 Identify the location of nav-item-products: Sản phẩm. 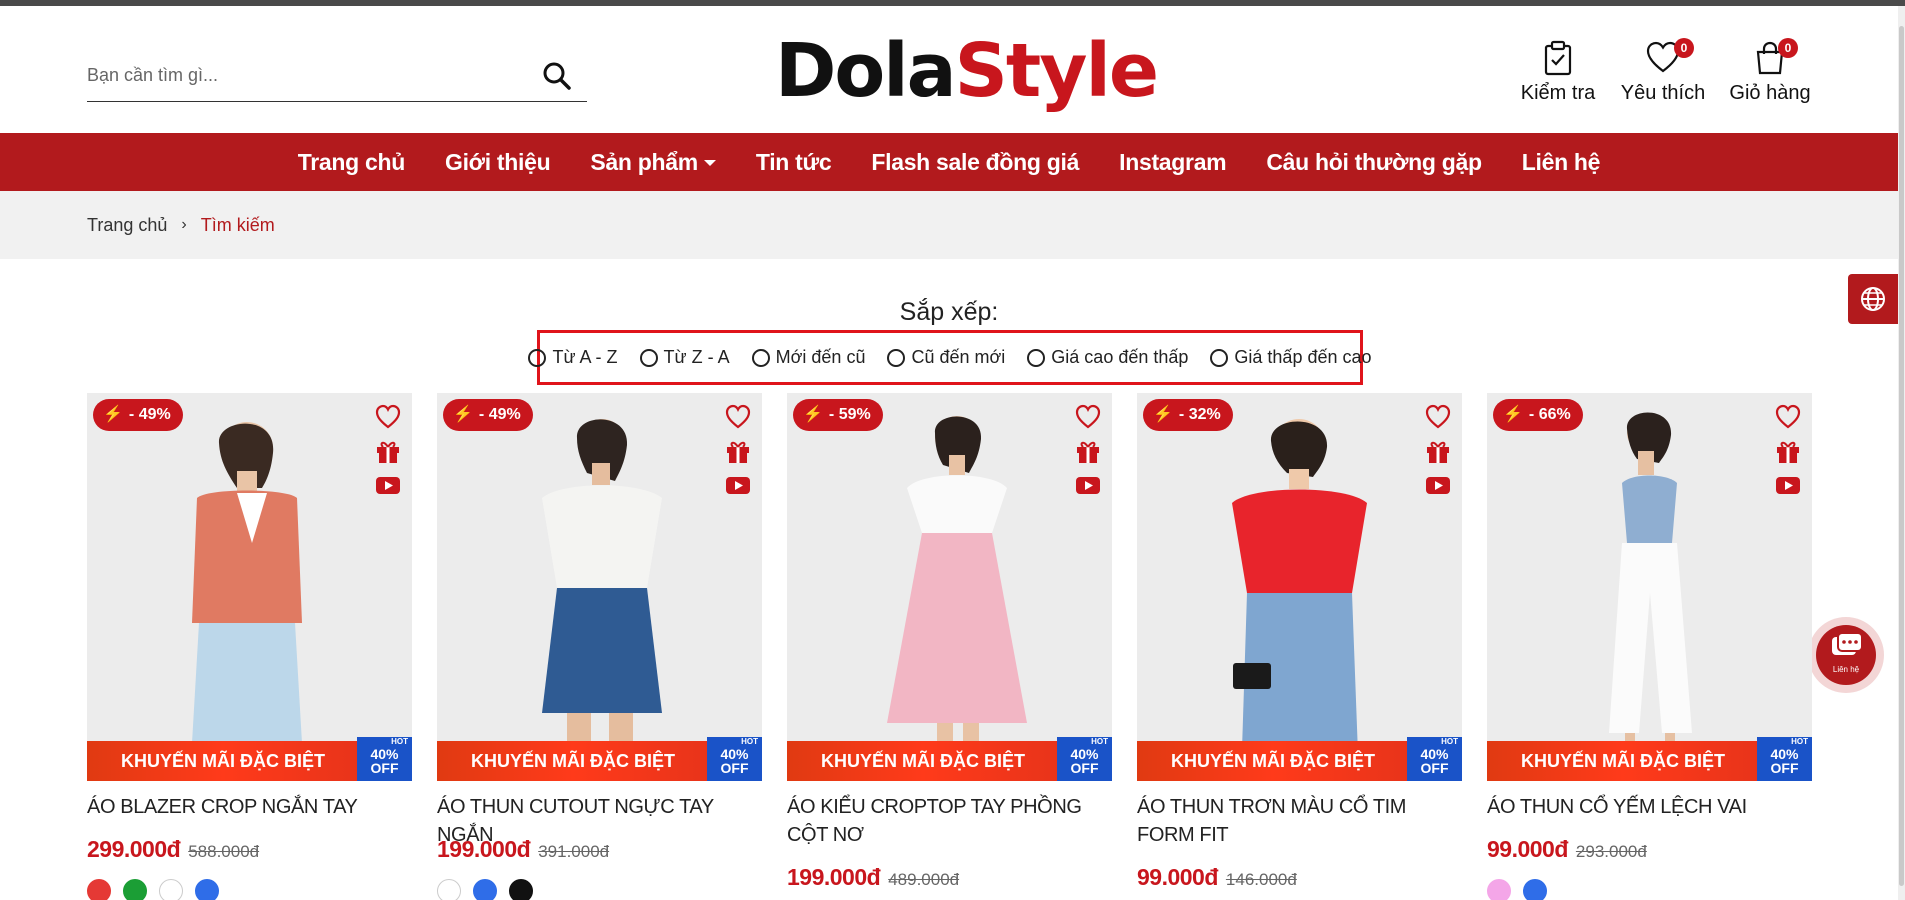
(653, 162).